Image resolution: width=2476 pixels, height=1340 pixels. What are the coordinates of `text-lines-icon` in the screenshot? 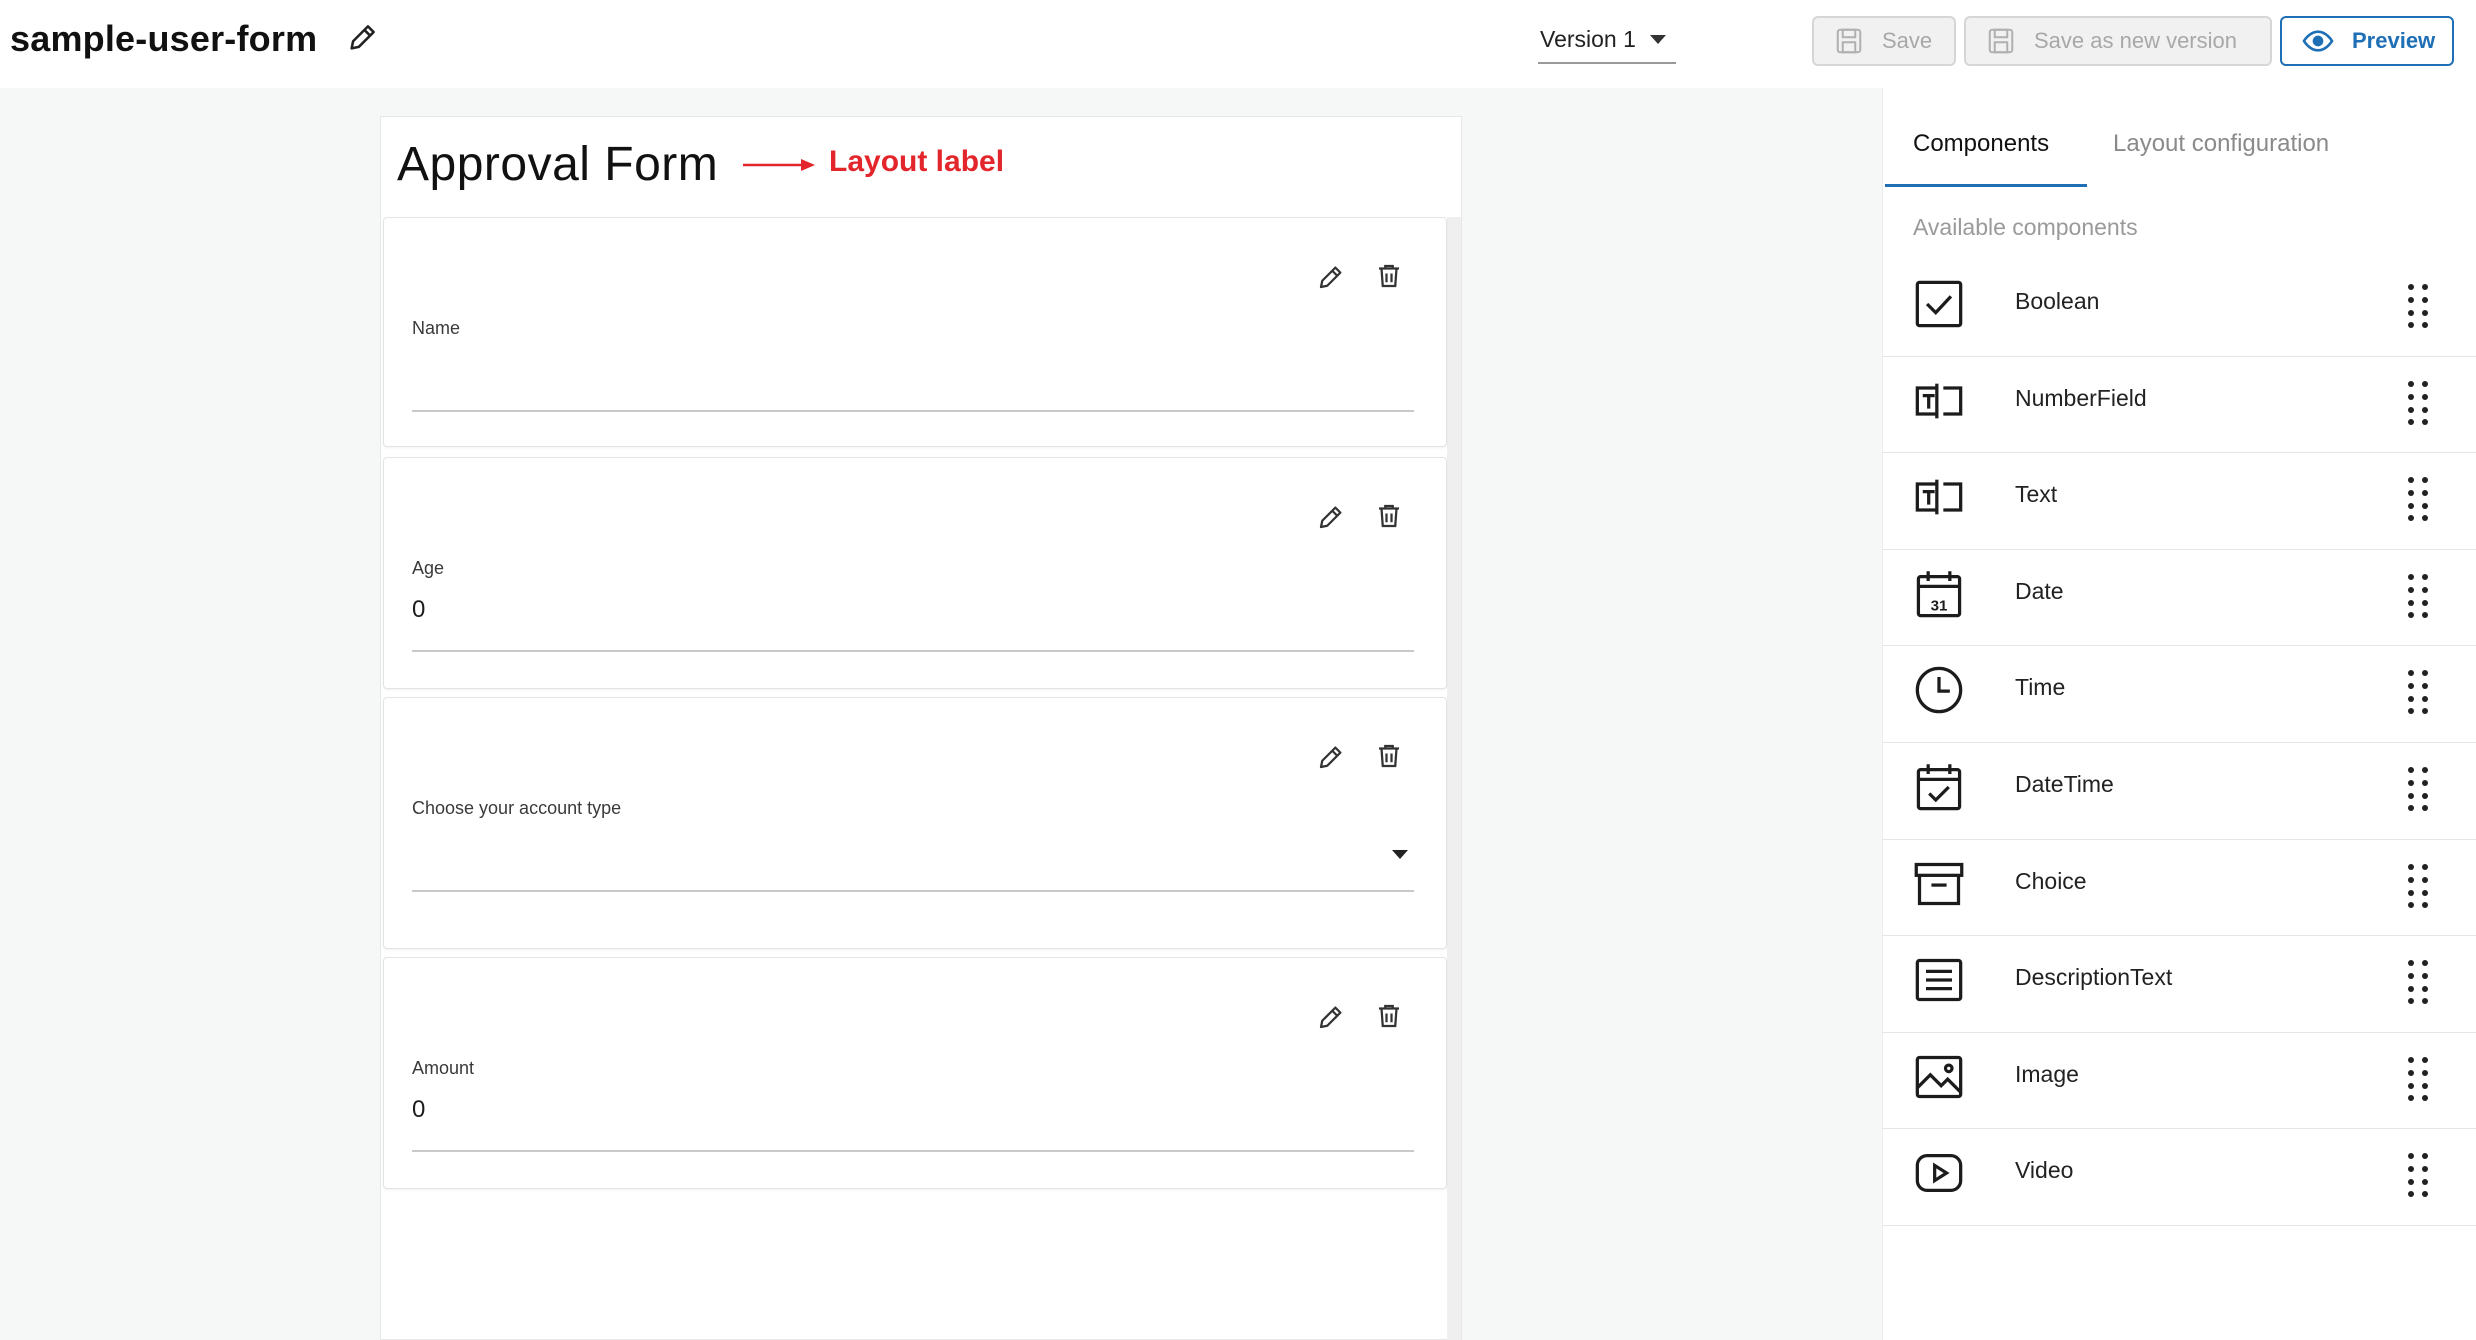 It's located at (1939, 980).